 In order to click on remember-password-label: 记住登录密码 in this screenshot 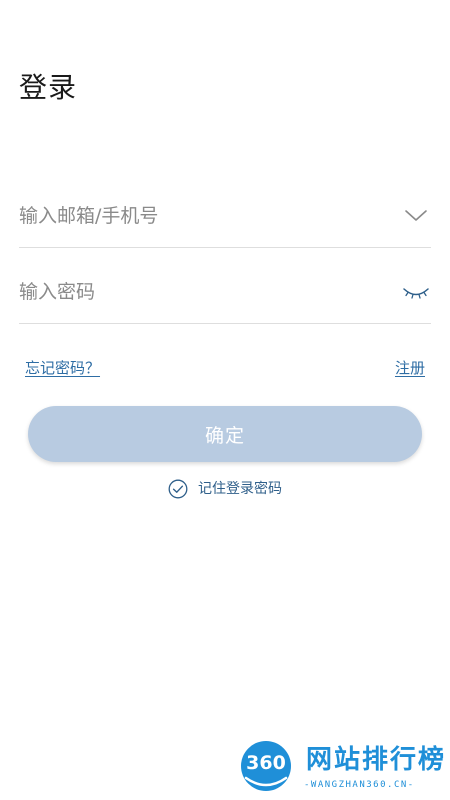, I will do `click(240, 489)`.